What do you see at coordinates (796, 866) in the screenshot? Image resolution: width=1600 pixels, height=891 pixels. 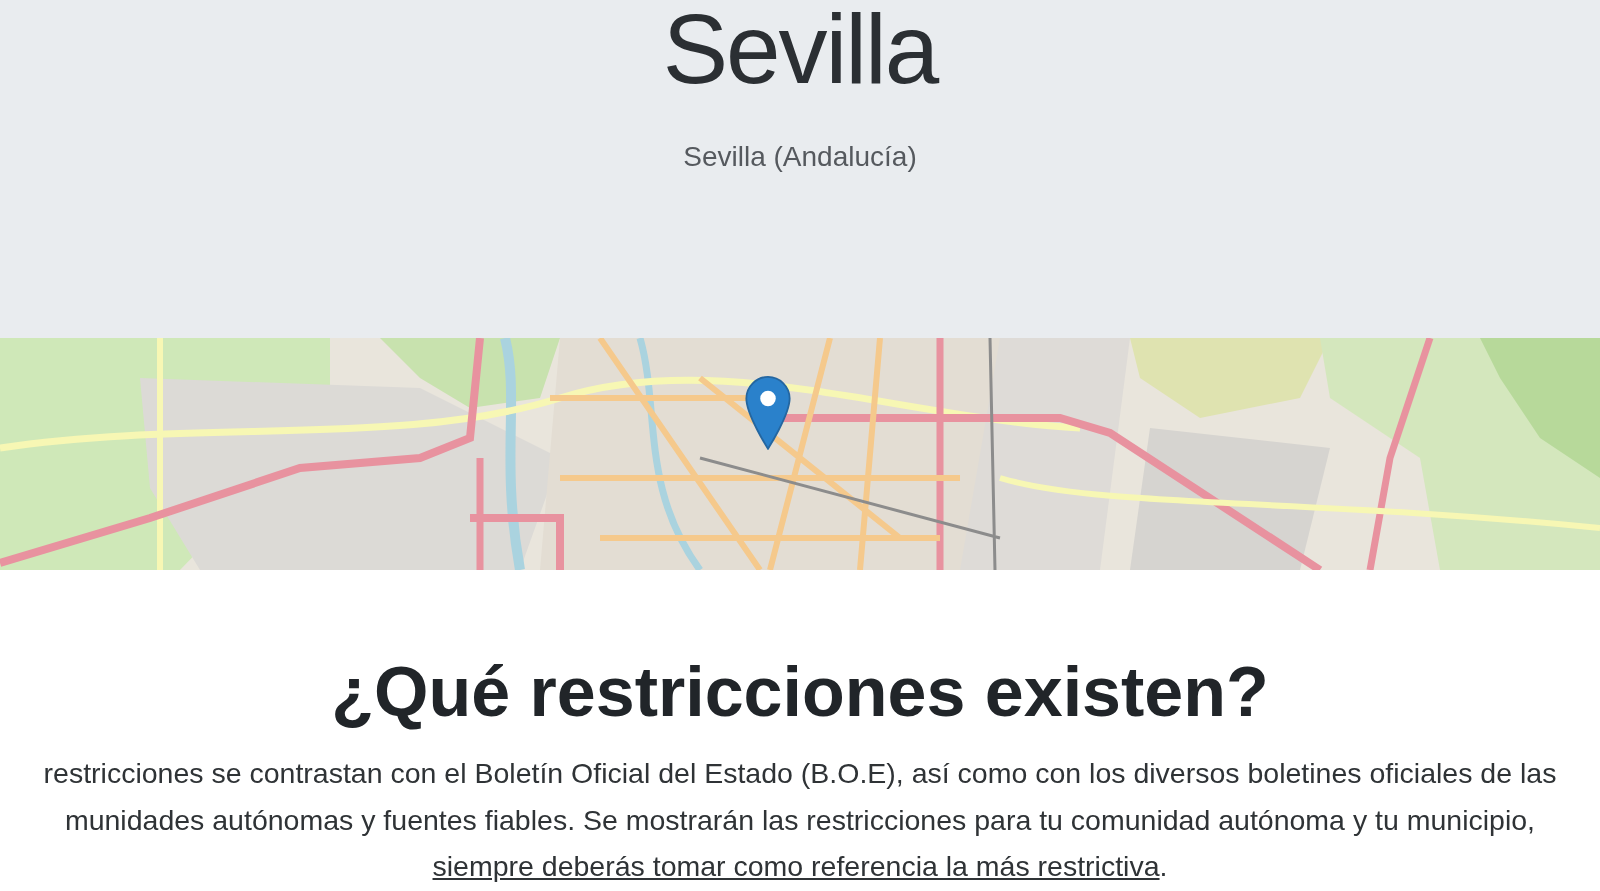 I see `reference-link: siempre deberás tomar como referencia la más restrictiva` at bounding box center [796, 866].